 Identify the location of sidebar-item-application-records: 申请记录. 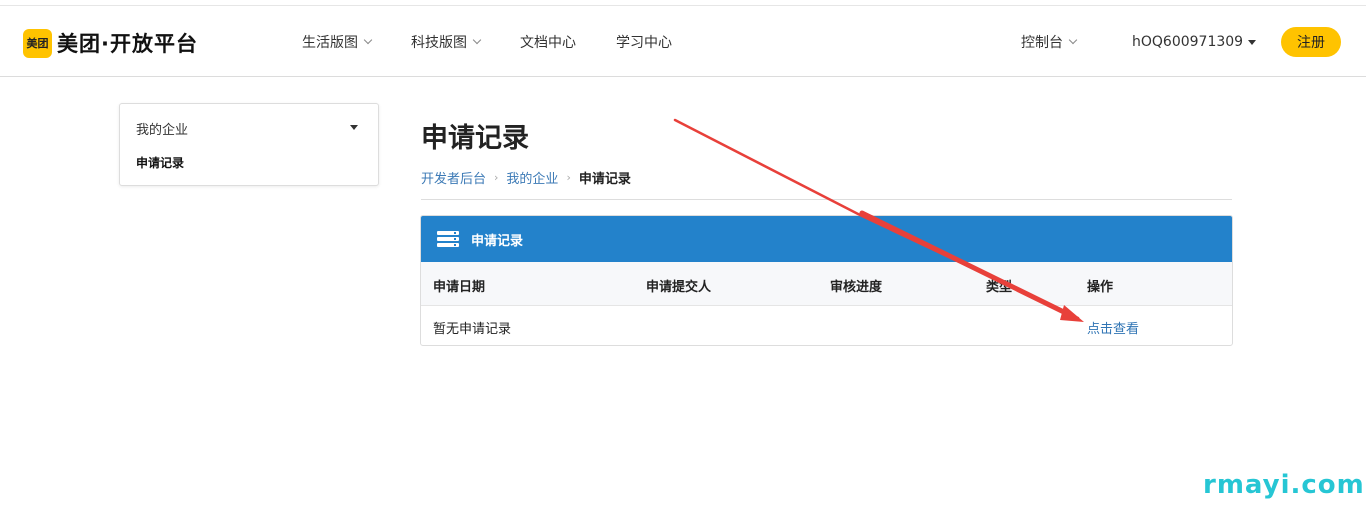
(160, 162).